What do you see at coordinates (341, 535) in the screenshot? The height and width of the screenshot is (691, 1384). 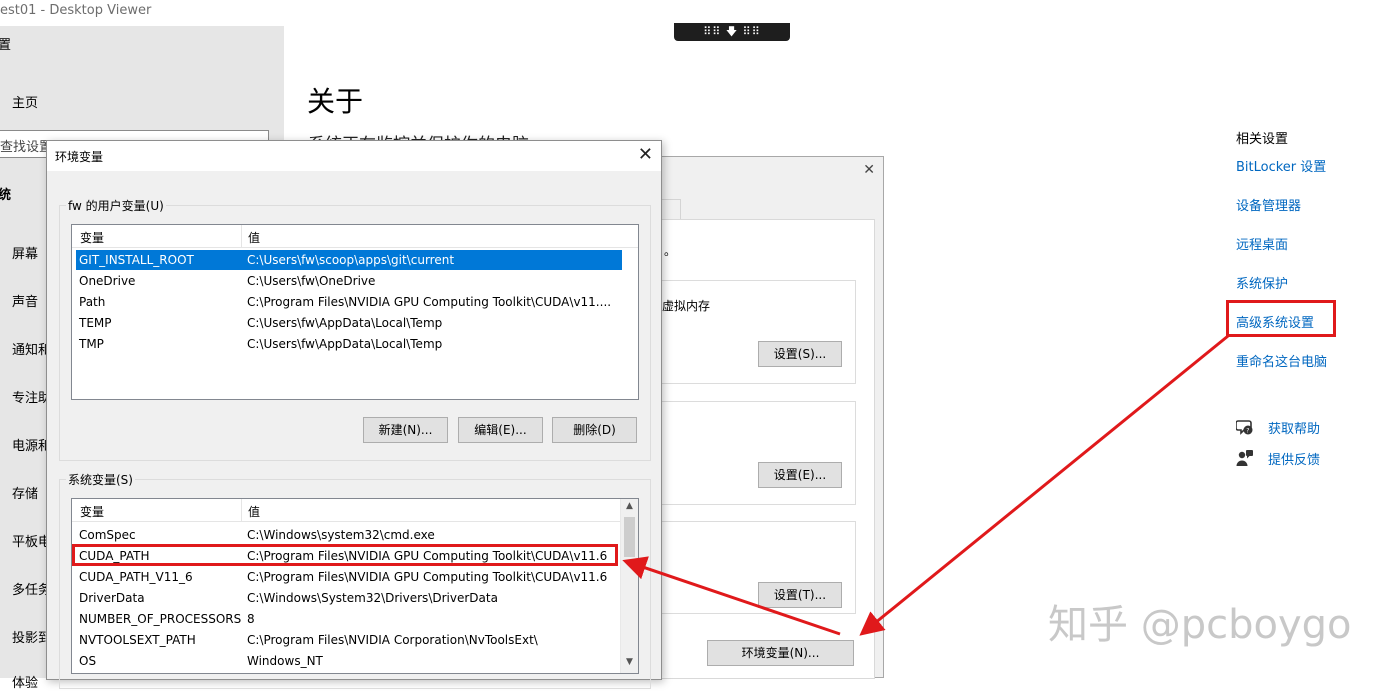 I see `var-value: C:\Windows\system32\cmd.exe` at bounding box center [341, 535].